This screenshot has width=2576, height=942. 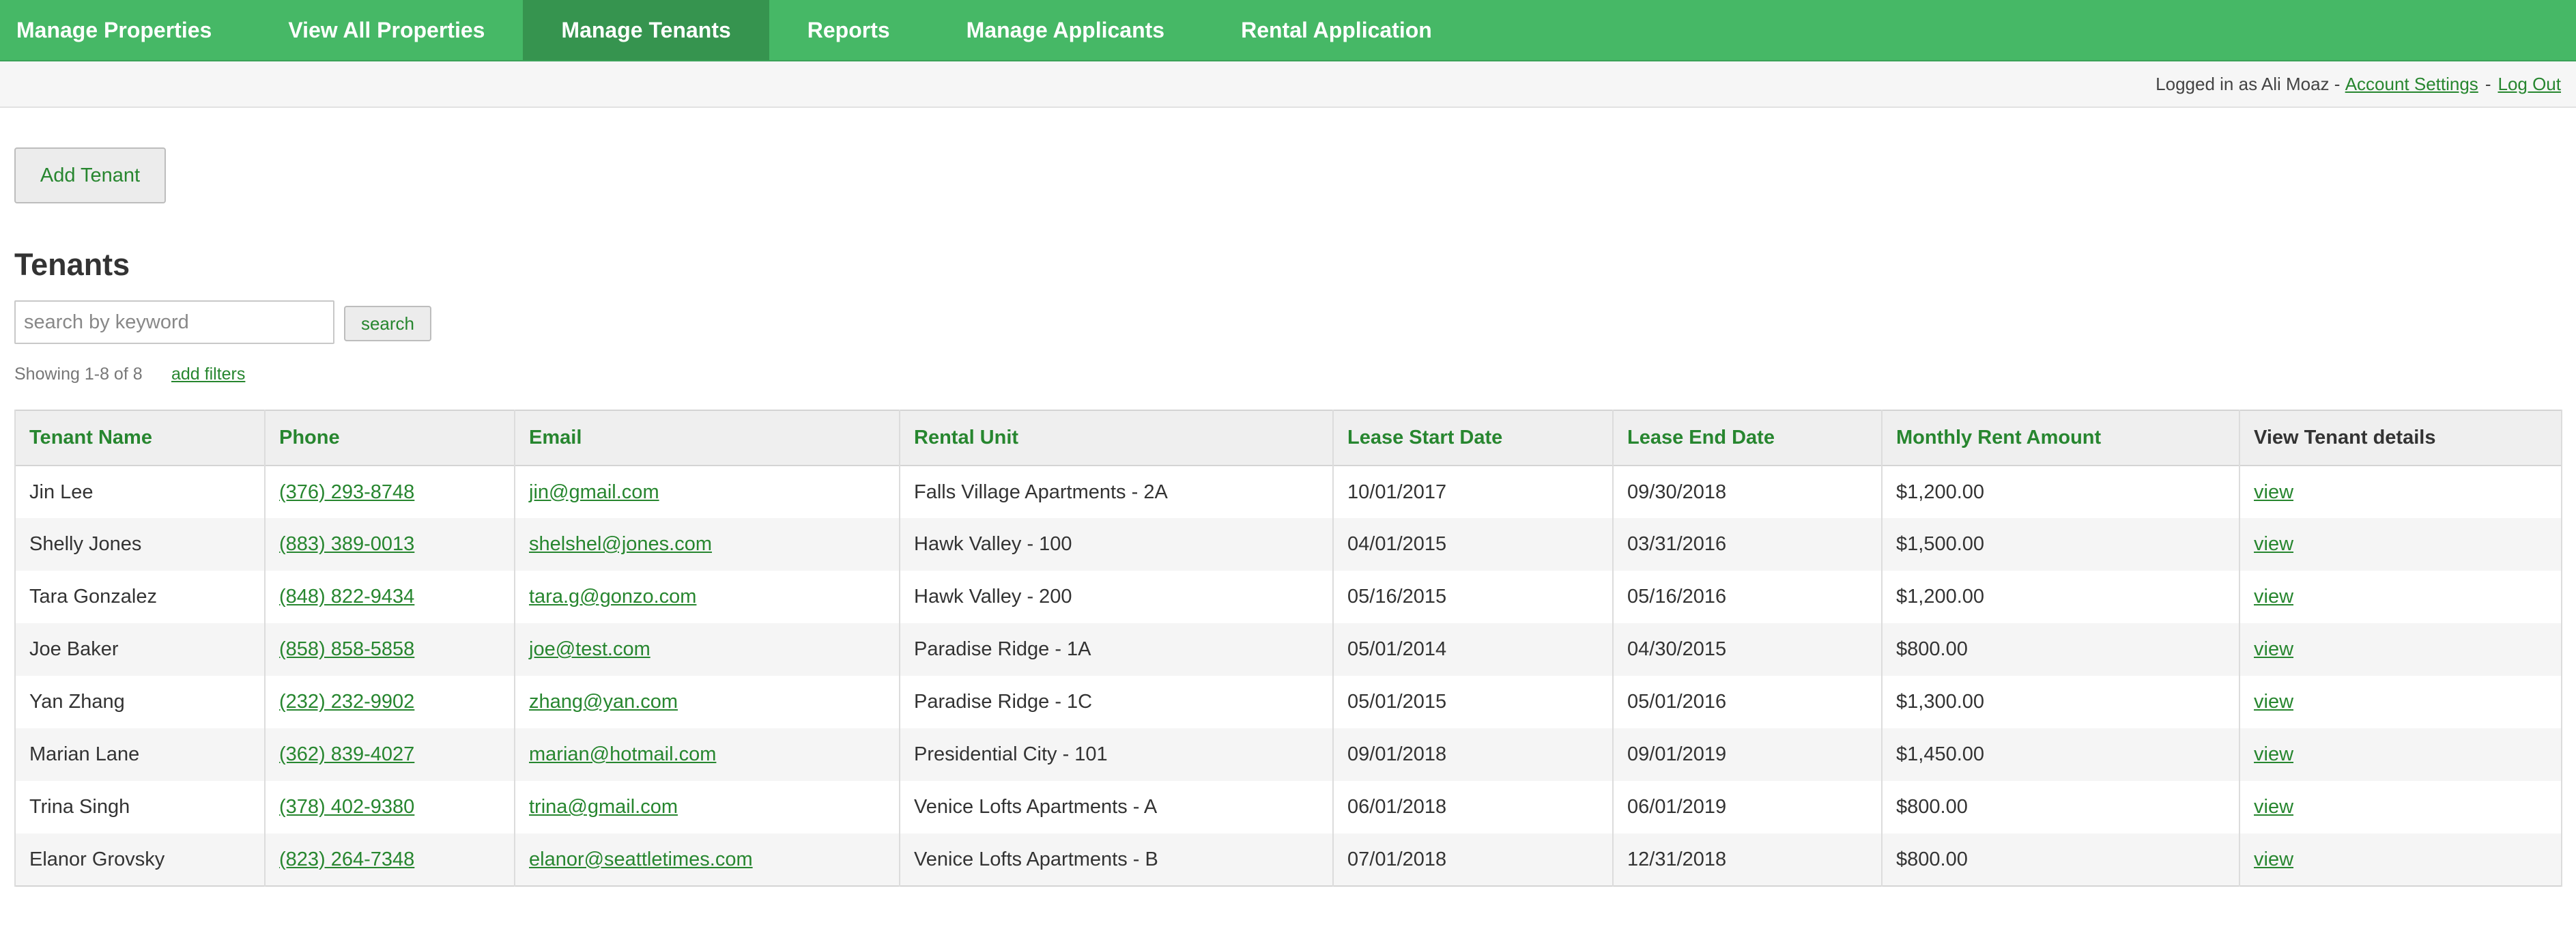 What do you see at coordinates (612, 597) in the screenshot?
I see `email-link: tara.g@gonzo.com` at bounding box center [612, 597].